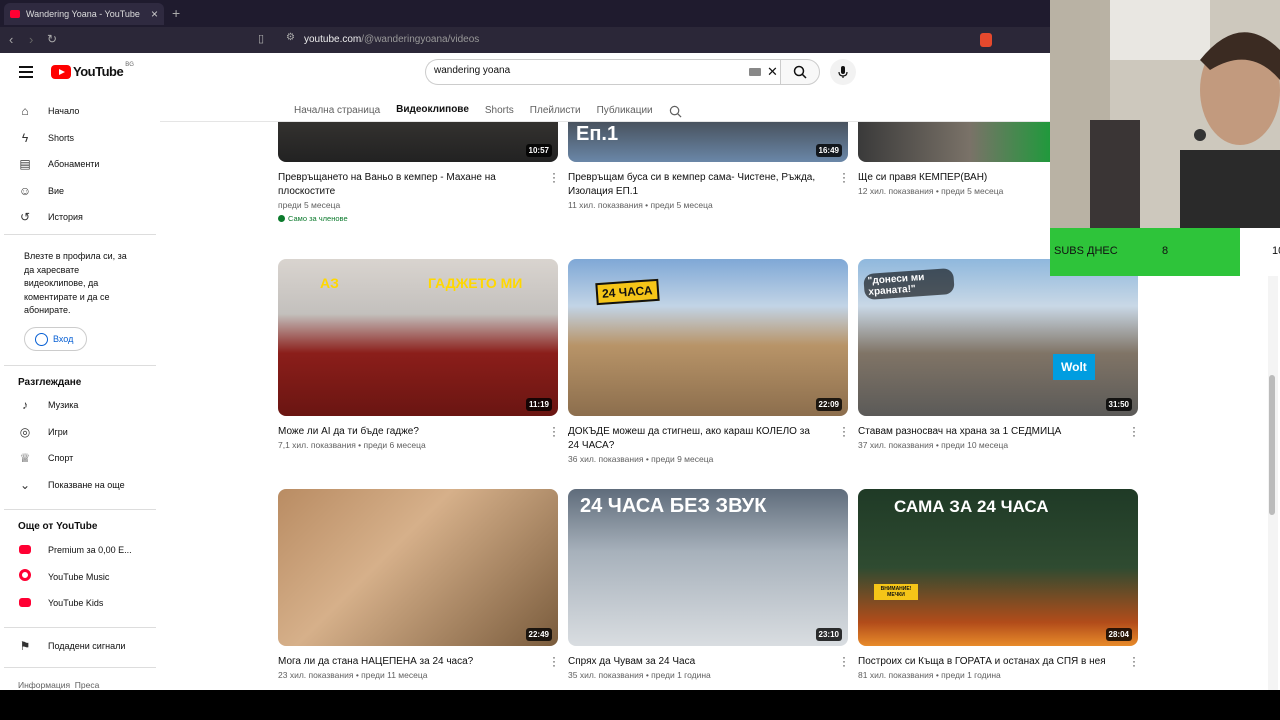  Describe the element at coordinates (11, 39) in the screenshot. I see `back-icon: ‹` at that location.